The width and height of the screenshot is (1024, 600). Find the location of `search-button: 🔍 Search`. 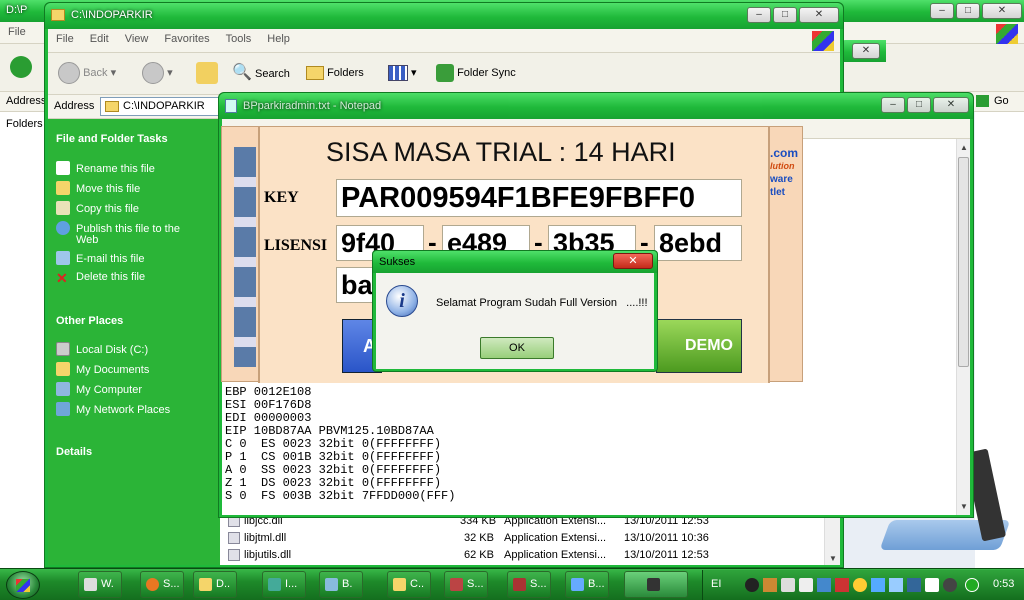

search-button: 🔍 Search is located at coordinates (261, 73).